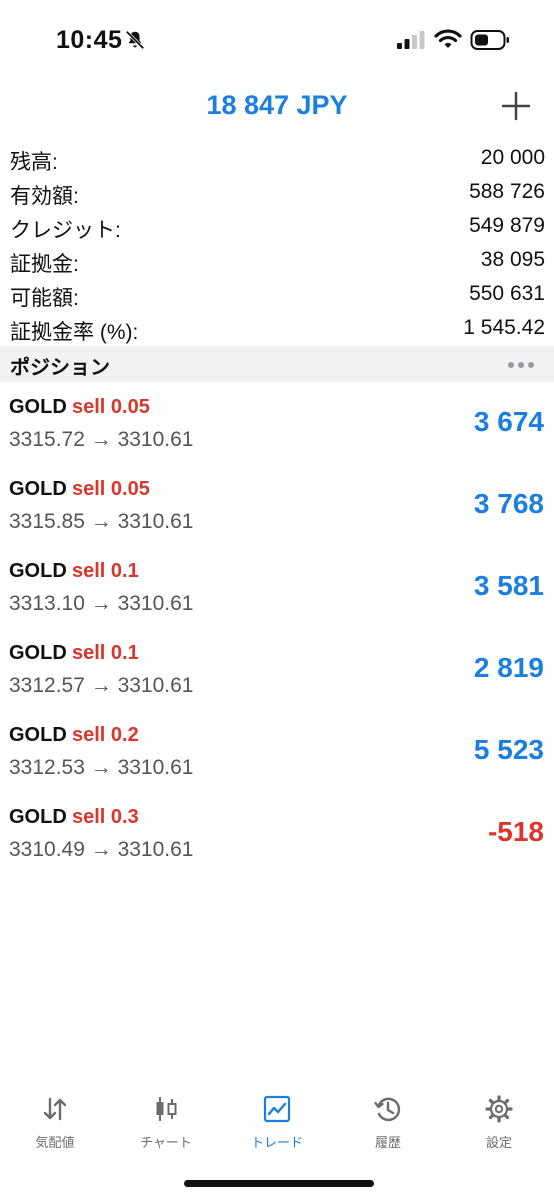  Describe the element at coordinates (135, 40) in the screenshot. I see `bell-muted-icon` at that location.